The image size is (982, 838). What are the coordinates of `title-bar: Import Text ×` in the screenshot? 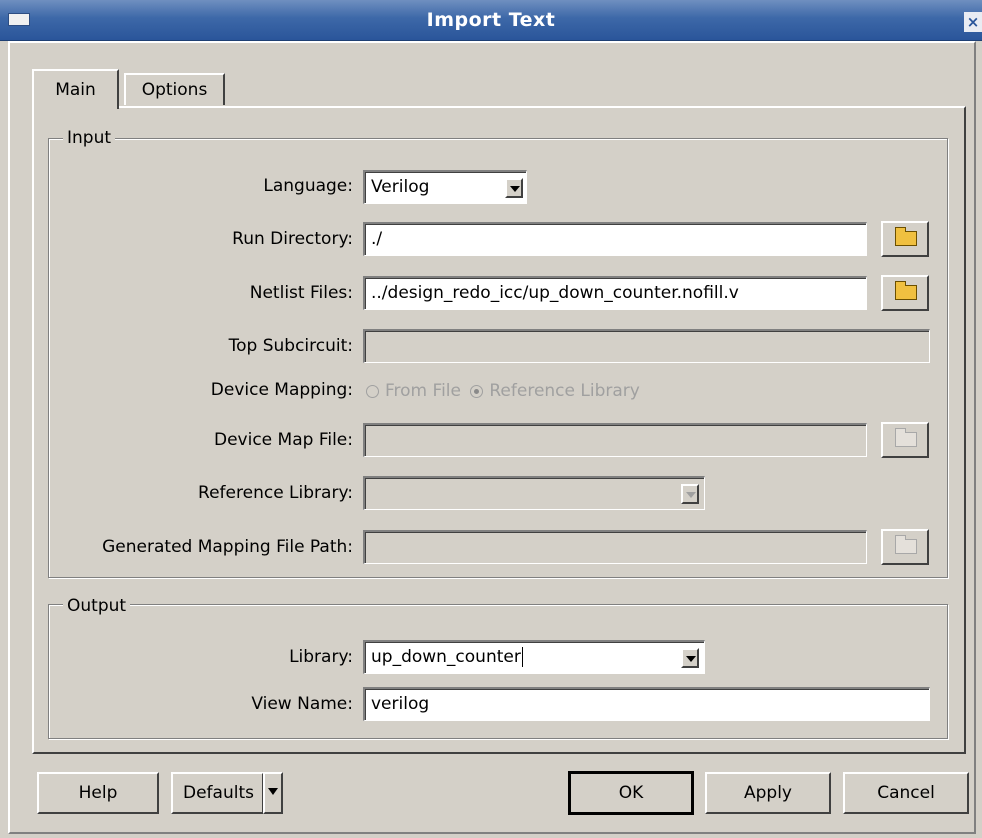 It's located at (491, 20).